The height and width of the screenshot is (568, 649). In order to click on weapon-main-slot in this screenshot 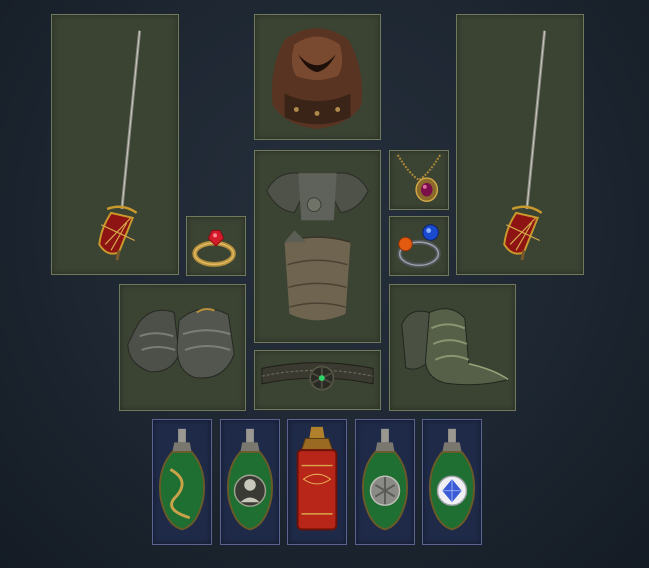, I will do `click(115, 144)`.